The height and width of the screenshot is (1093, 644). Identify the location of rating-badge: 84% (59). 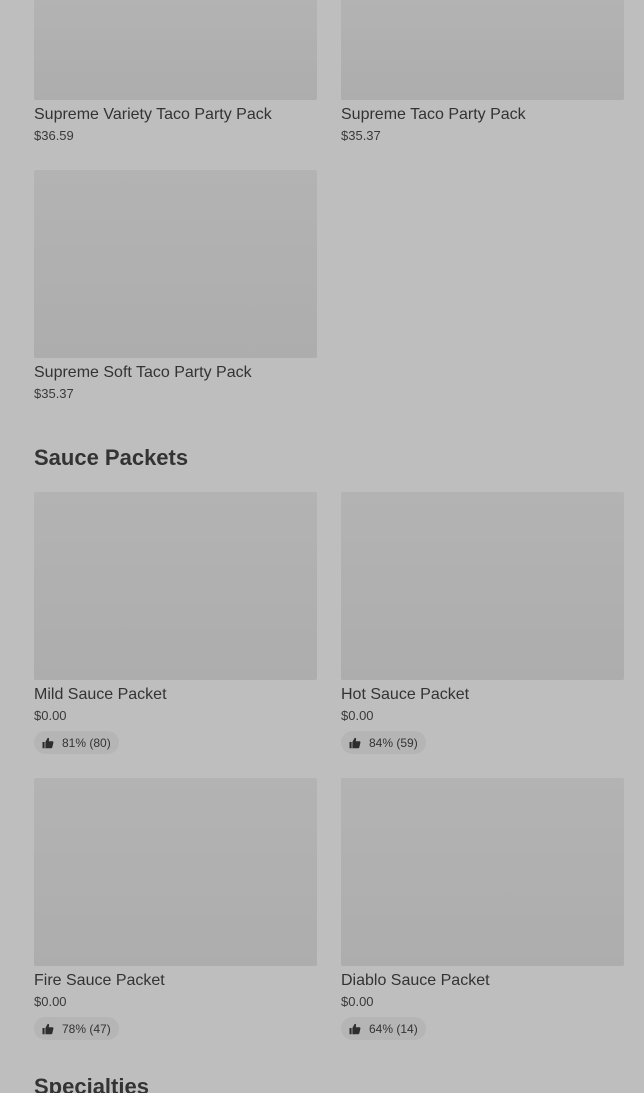
(383, 742).